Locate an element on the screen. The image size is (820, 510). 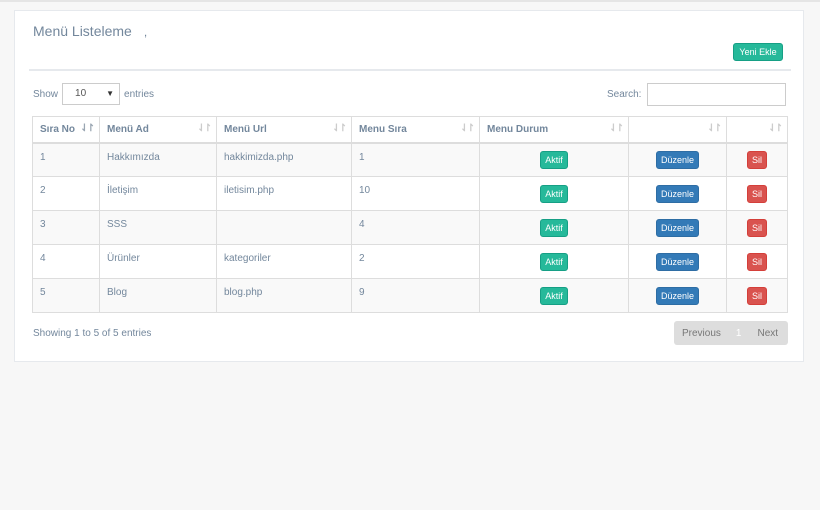
row-no: 3 is located at coordinates (43, 224).